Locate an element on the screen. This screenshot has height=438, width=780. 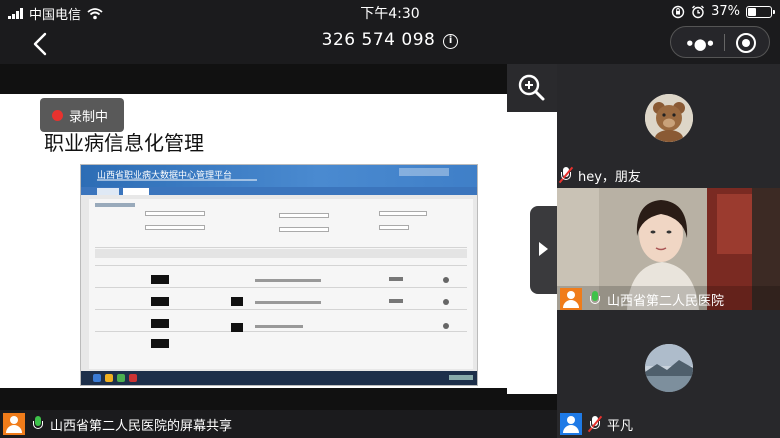
top-nav: 326 574 098 i •●• is located at coordinates (390, 44).